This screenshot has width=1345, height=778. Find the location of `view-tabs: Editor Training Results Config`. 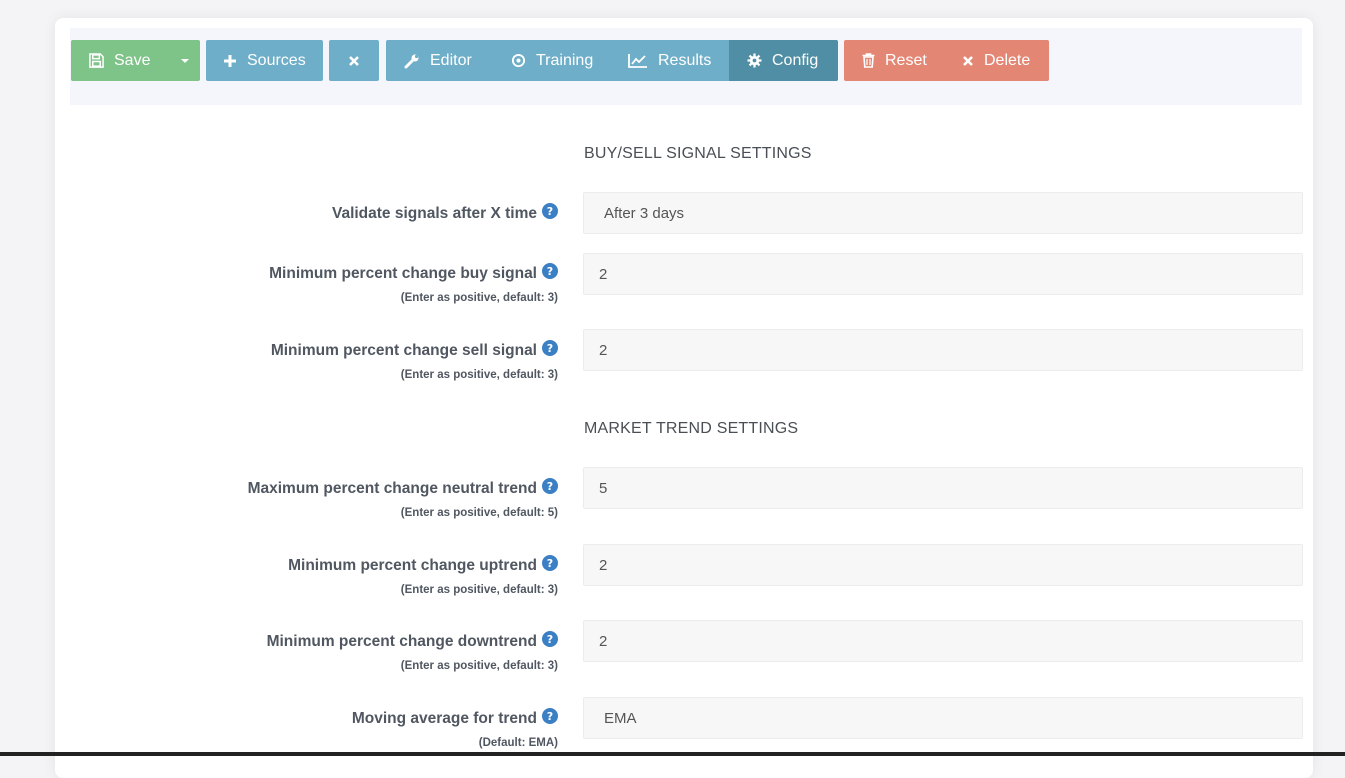

view-tabs: Editor Training Results Config is located at coordinates (612, 60).